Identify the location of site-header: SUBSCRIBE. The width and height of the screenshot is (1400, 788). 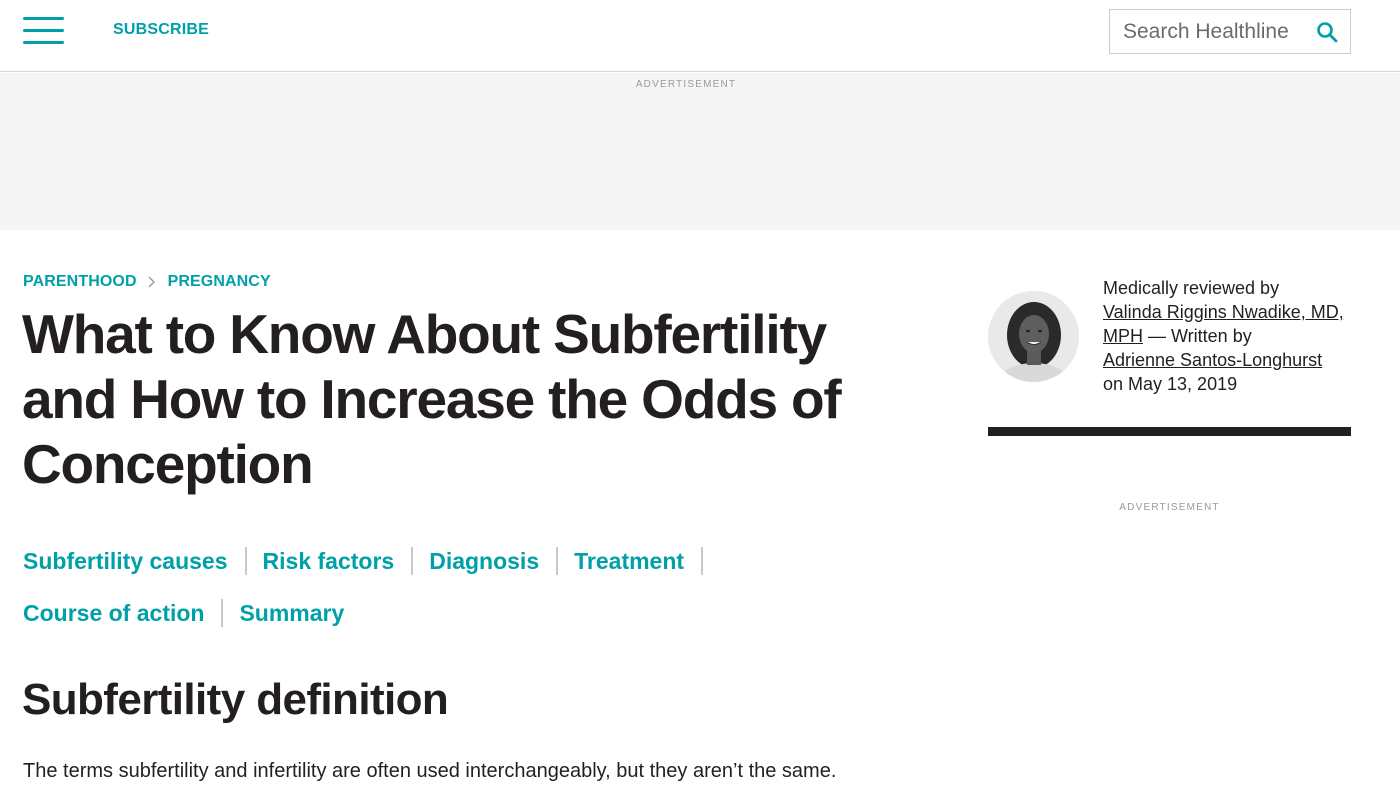
(700, 36).